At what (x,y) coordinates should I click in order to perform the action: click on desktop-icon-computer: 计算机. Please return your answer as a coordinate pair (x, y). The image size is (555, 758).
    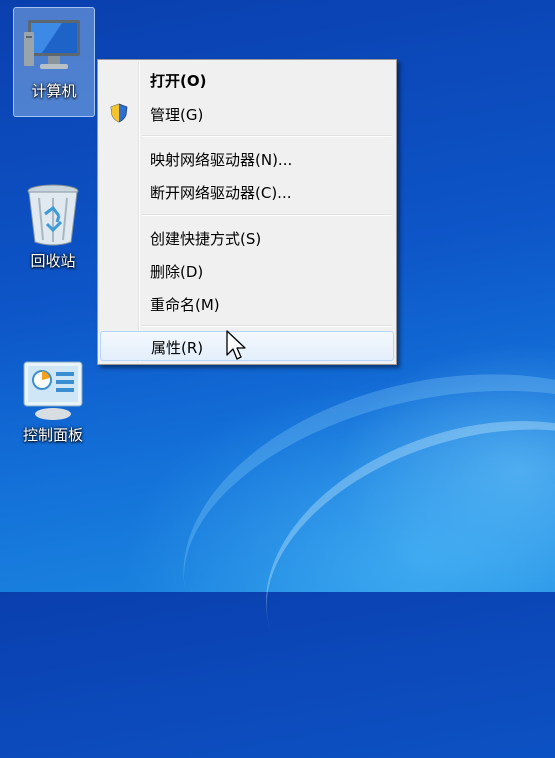
    Looking at the image, I should click on (54, 62).